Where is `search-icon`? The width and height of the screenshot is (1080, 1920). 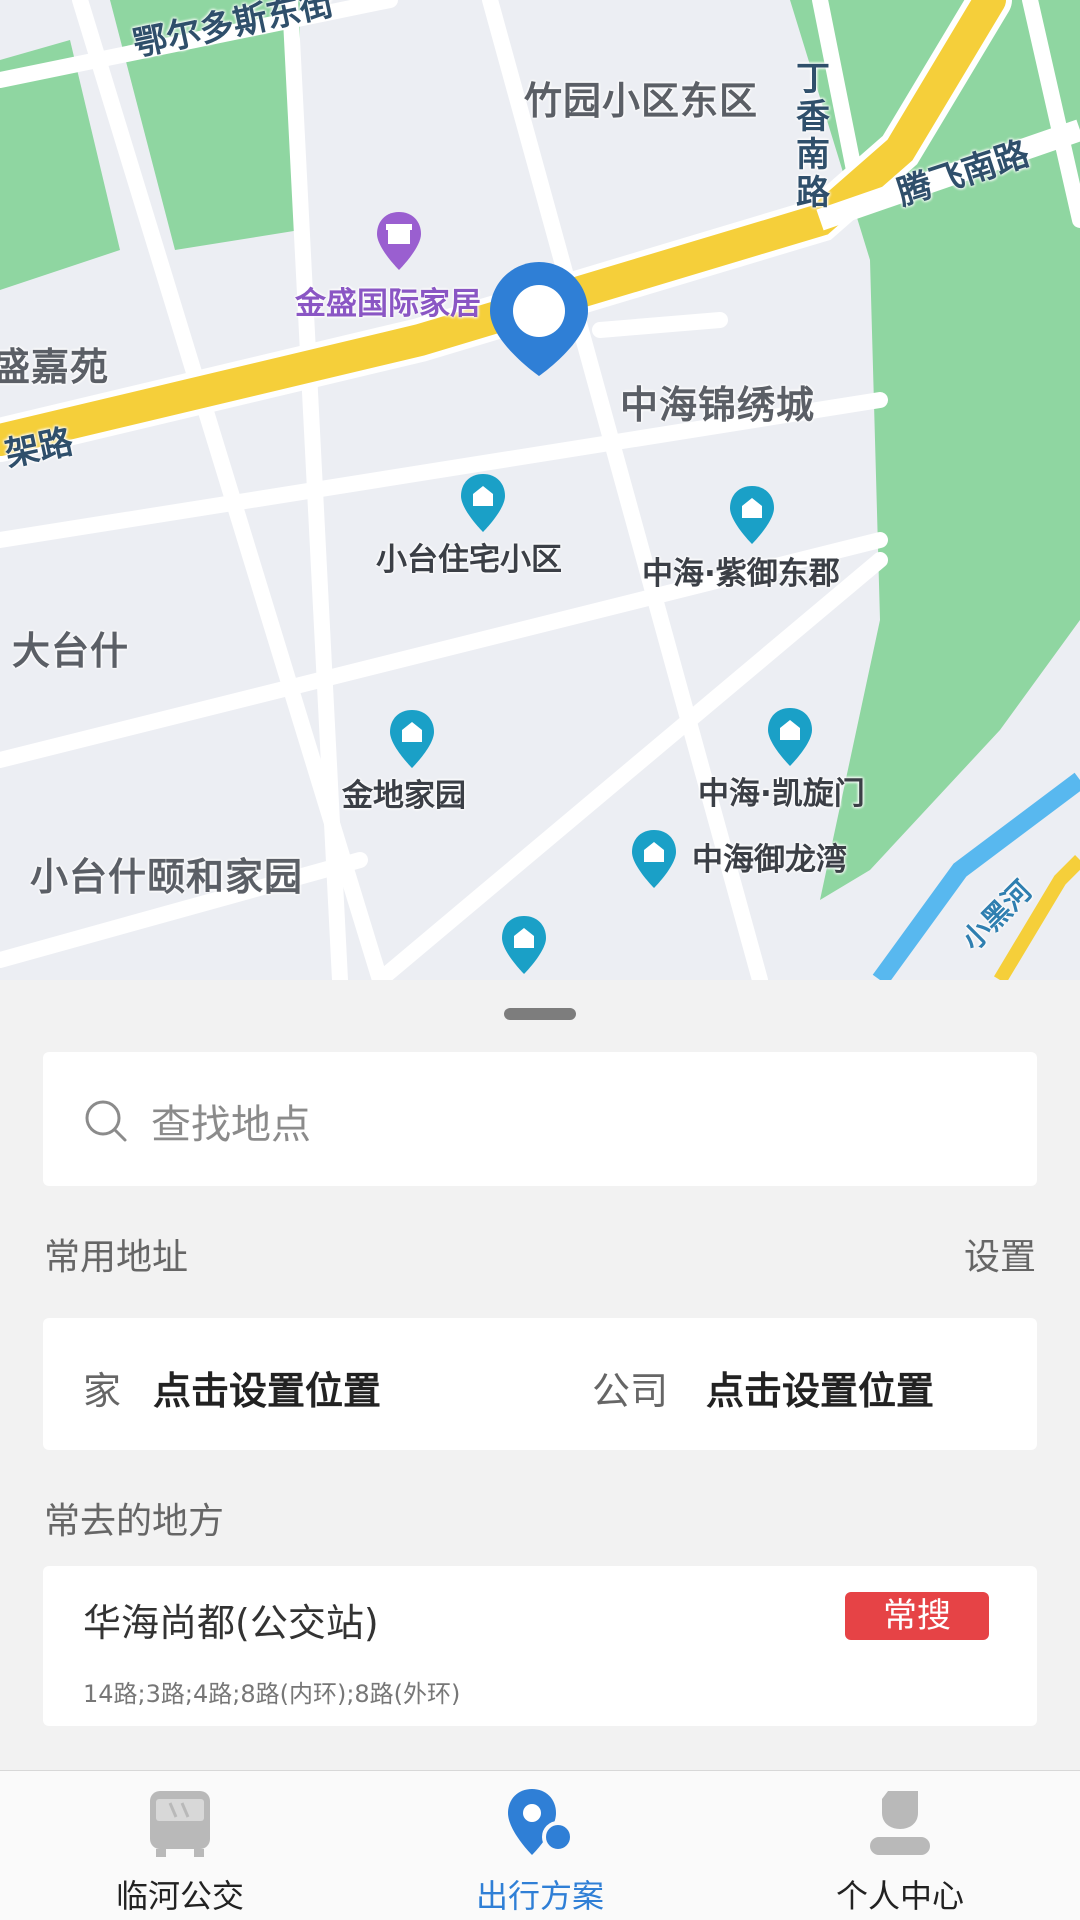
search-icon is located at coordinates (106, 1121).